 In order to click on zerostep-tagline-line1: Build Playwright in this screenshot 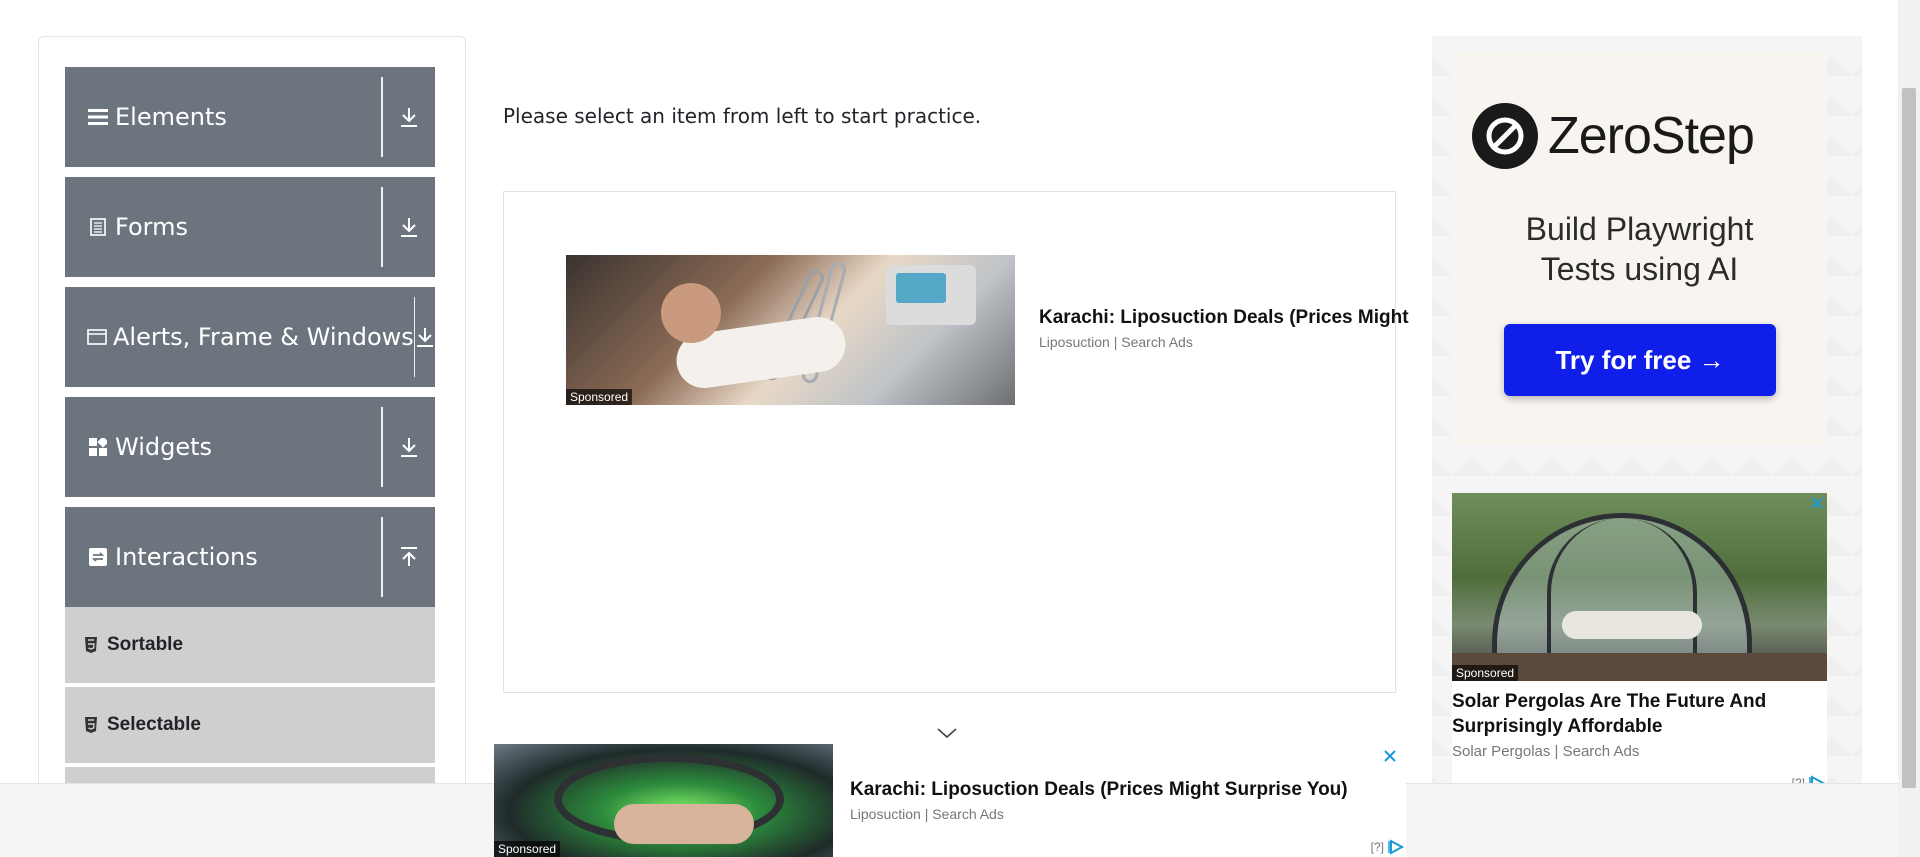, I will do `click(1639, 229)`.